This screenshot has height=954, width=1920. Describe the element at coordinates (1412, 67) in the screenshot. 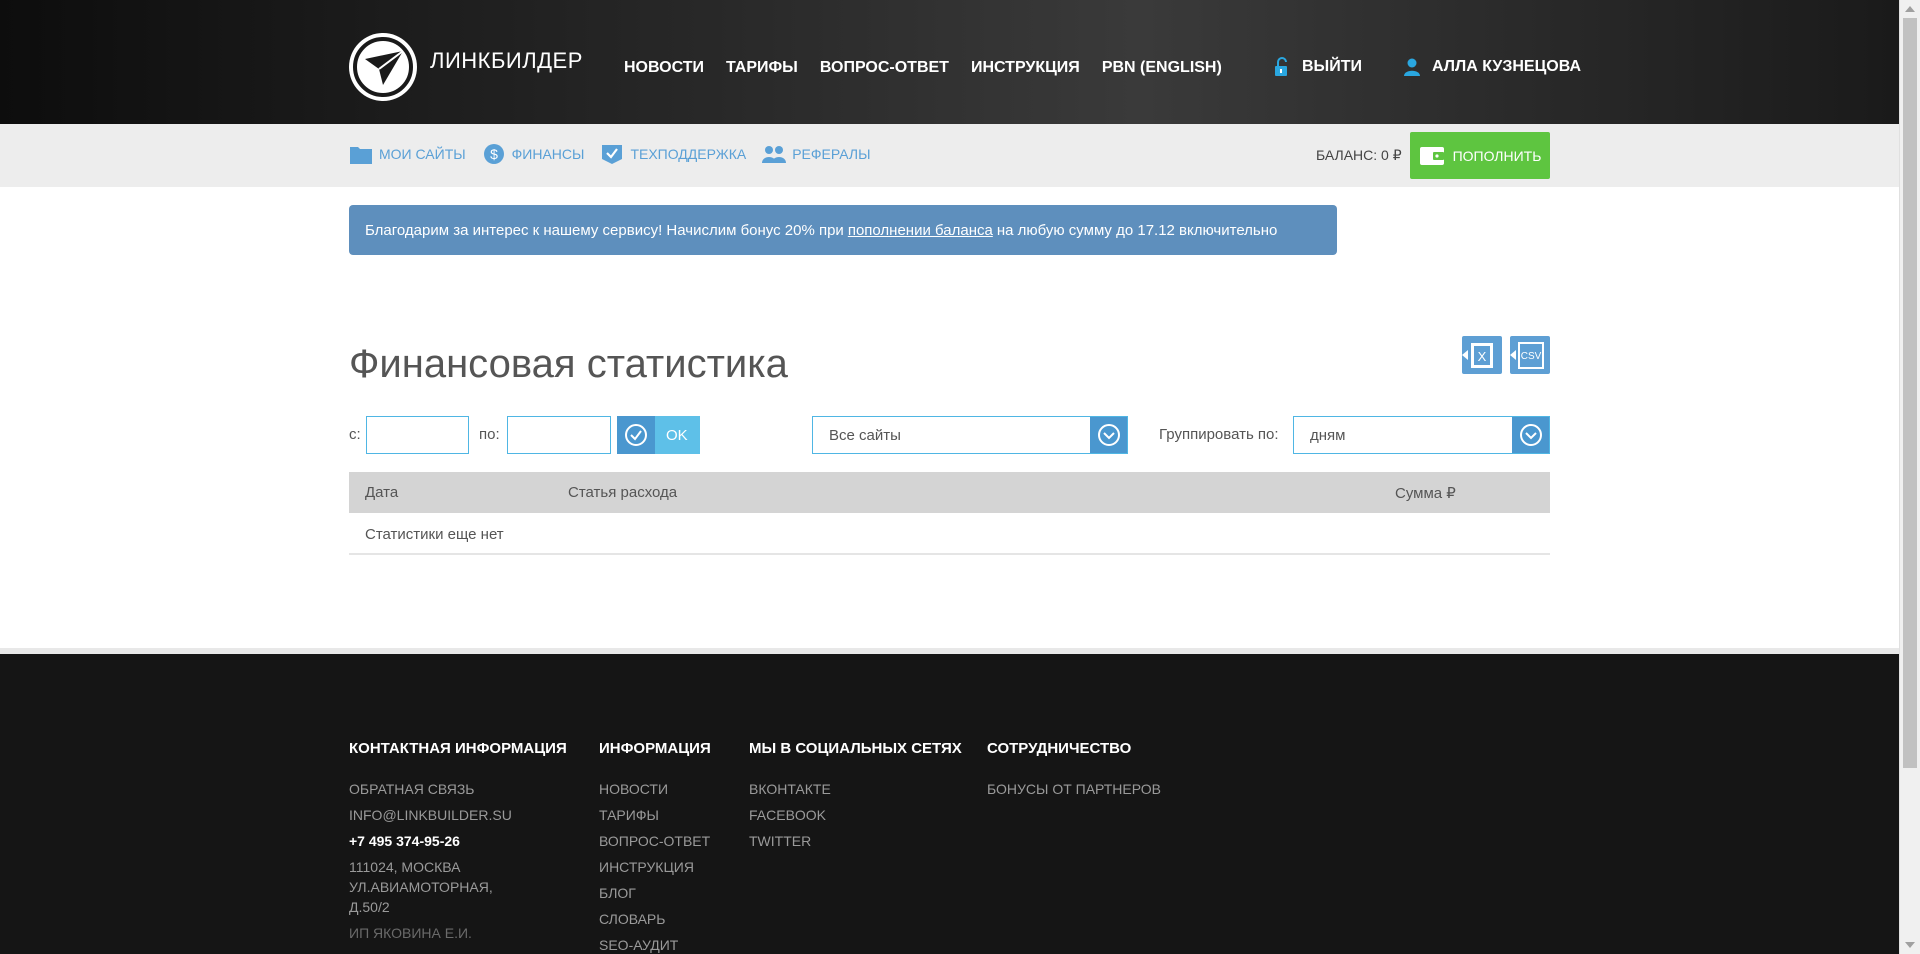

I see `user-icon` at that location.